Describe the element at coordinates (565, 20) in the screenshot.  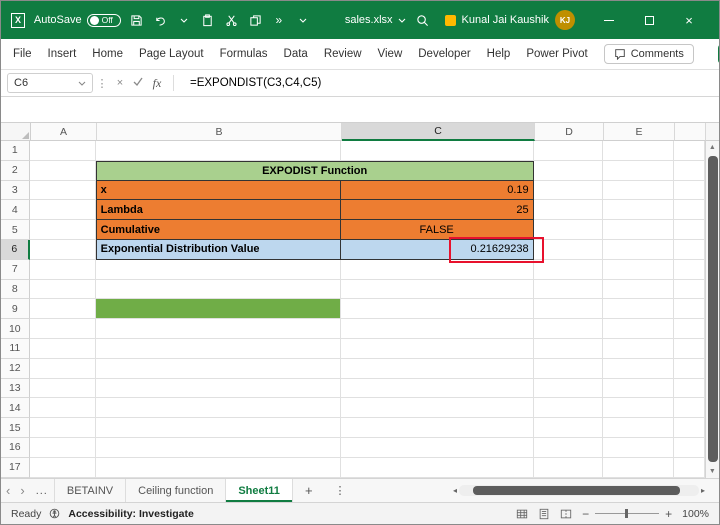
I see `avatar: KJ` at that location.